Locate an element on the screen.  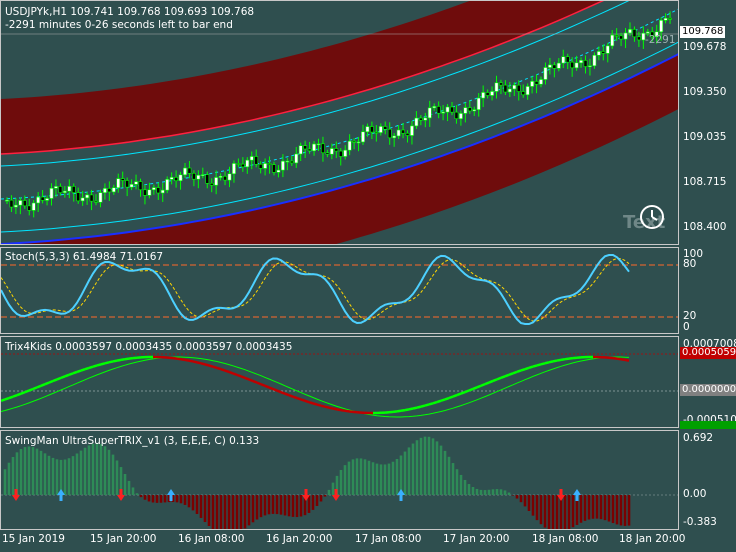
time-label: 15 Jan 20:00 is located at coordinates (123, 539).